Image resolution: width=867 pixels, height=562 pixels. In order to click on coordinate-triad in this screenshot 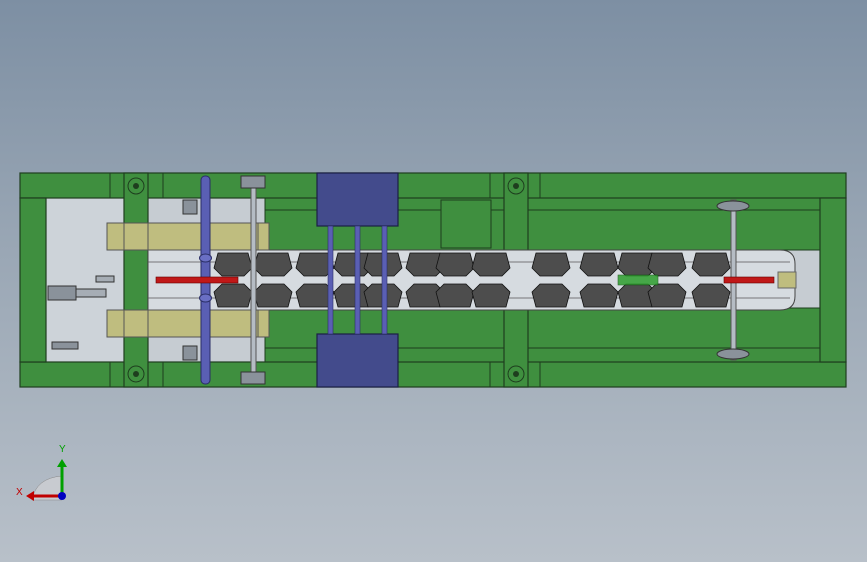, I will do `click(46, 480)`.